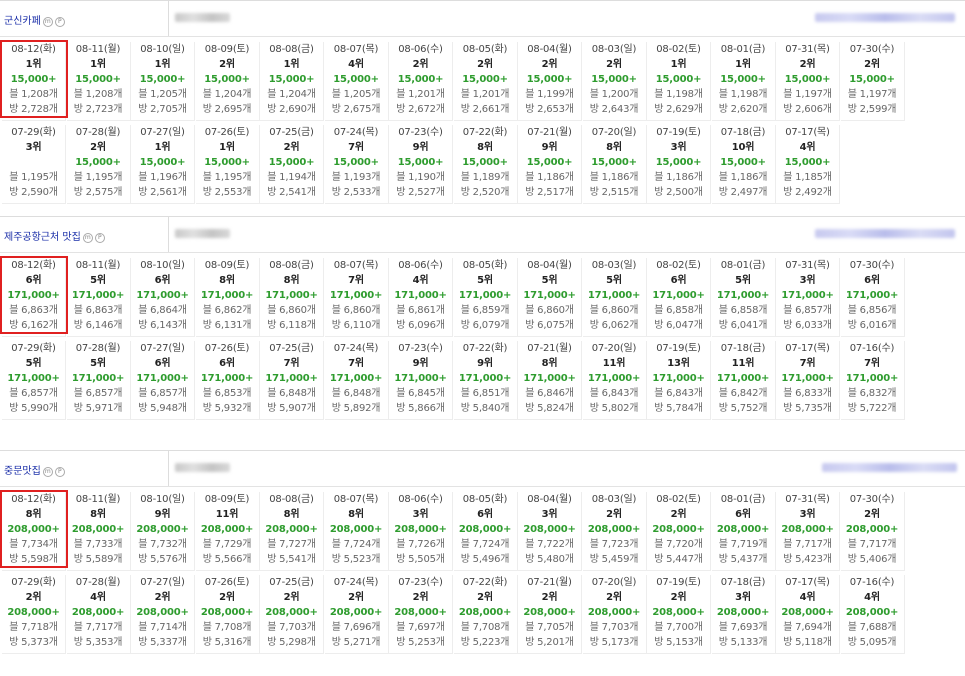 The image size is (965, 676). What do you see at coordinates (485, 531) in the screenshot?
I see `rank-cell: 08-05(화) 6위 208,000+ 블 7,724개 방 5,496개` at bounding box center [485, 531].